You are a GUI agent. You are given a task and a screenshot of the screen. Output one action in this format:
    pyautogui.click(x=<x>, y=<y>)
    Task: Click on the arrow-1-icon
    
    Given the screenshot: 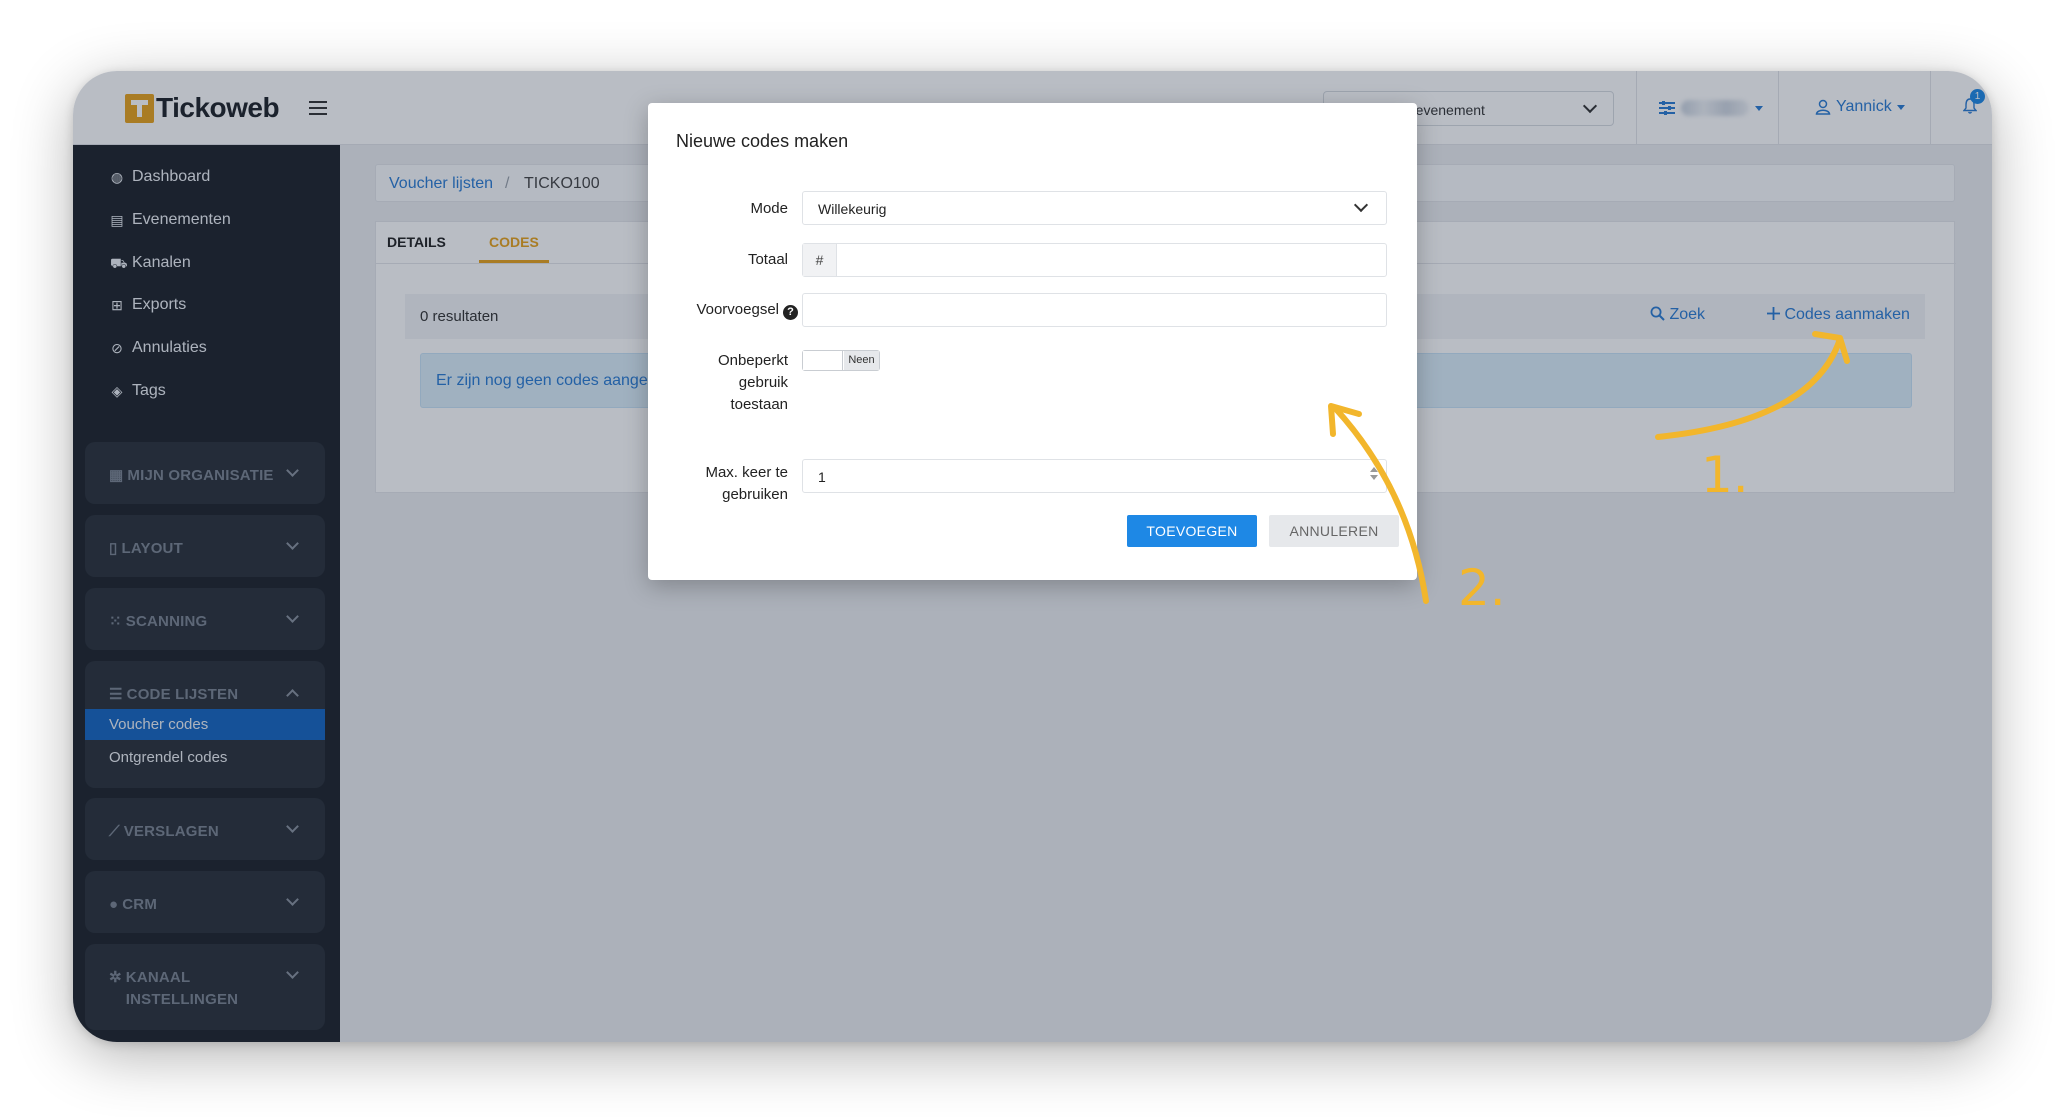 What is the action you would take?
    pyautogui.click(x=1749, y=388)
    